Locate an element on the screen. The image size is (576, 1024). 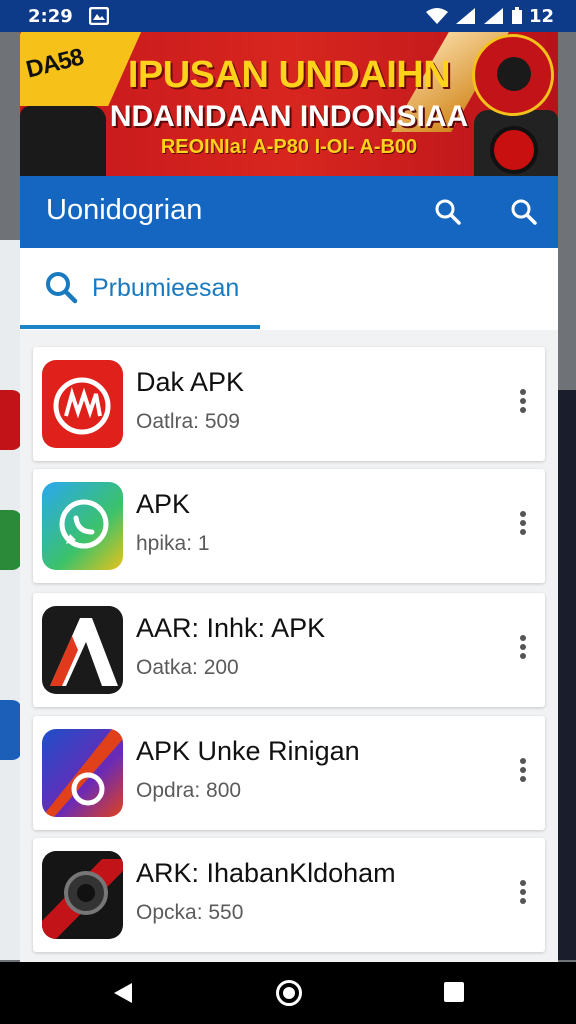
home-icon is located at coordinates (289, 993).